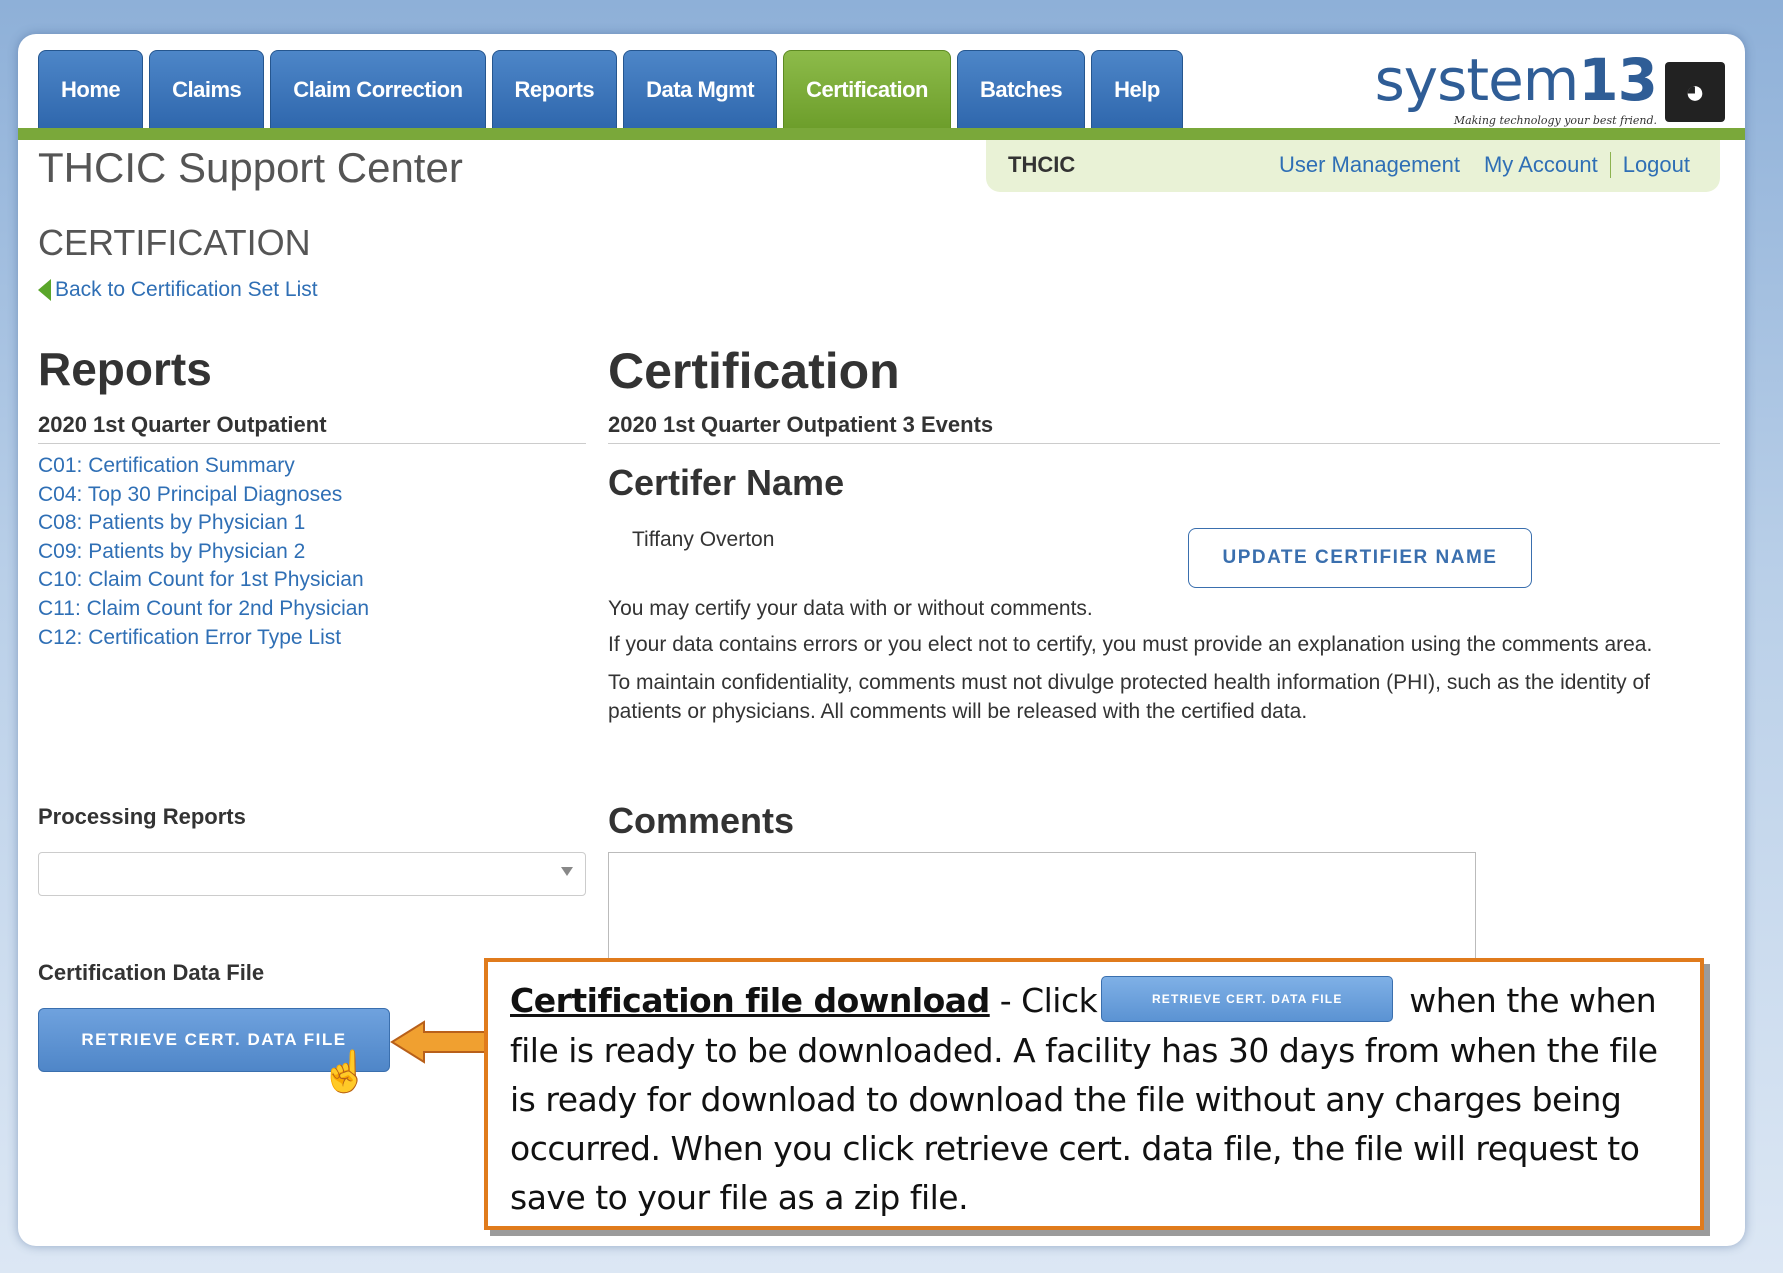 Image resolution: width=1783 pixels, height=1273 pixels. Describe the element at coordinates (881, 134) in the screenshot. I see `nav-underline` at that location.